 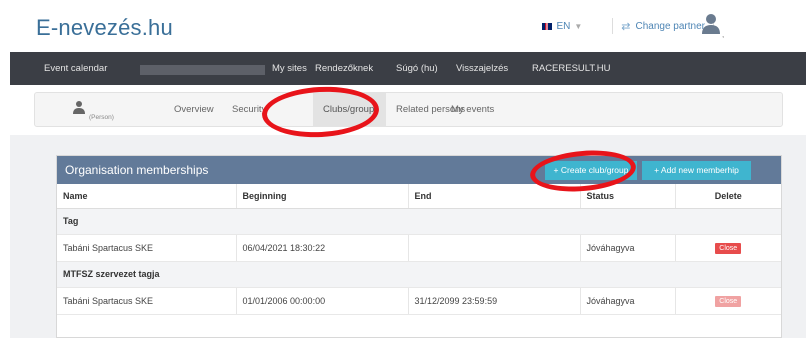 I want to click on panel-title: Organisation memberships, so click(x=137, y=170).